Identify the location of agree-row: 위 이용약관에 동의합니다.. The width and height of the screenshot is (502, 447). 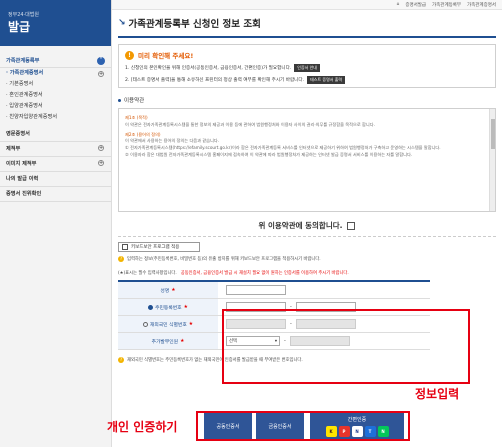
(307, 225).